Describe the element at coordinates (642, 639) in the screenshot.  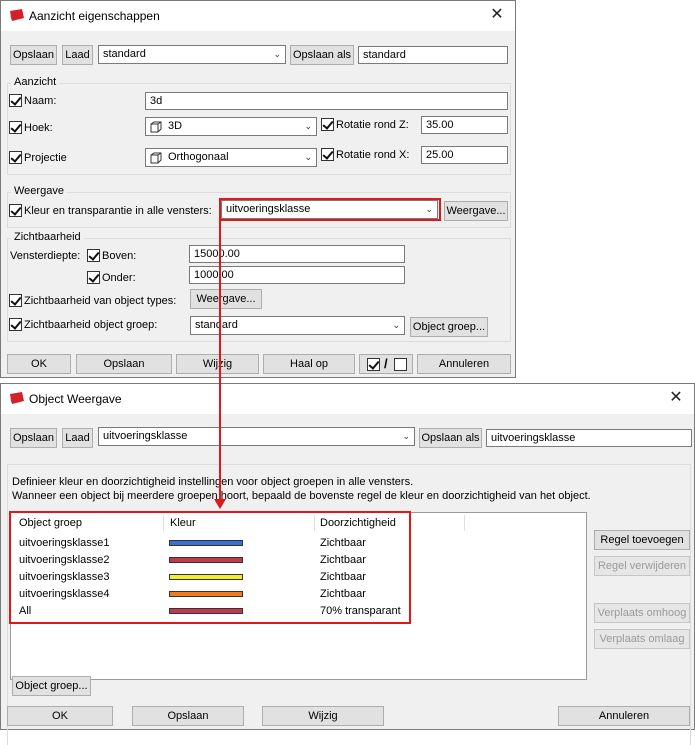
I see `move-down-button: Verplaats omlaag` at that location.